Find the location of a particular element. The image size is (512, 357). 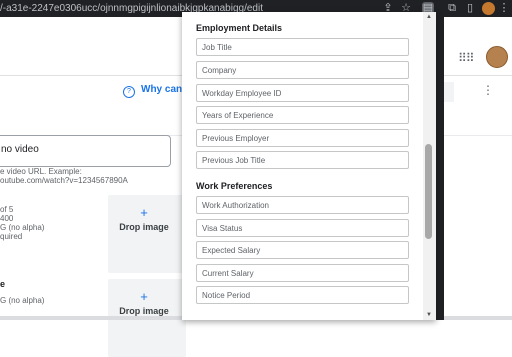

help-link: Why can is located at coordinates (161, 89).